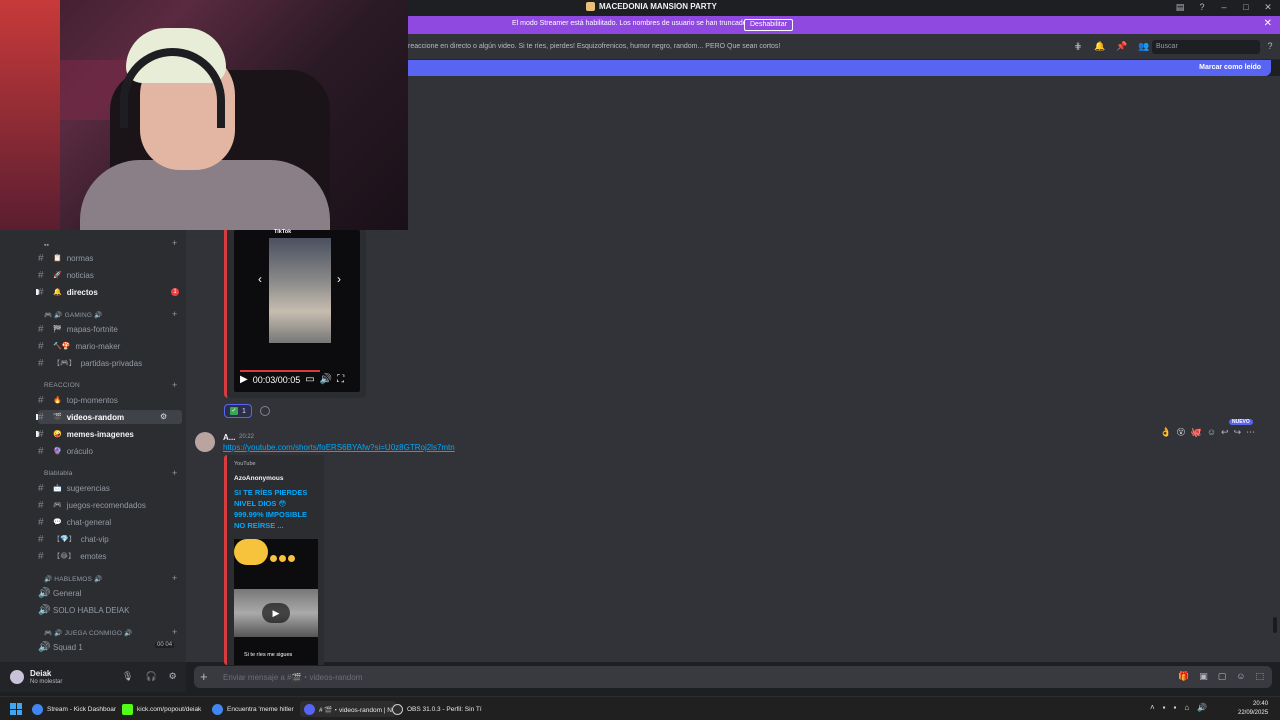 Image resolution: width=1280 pixels, height=720 pixels. What do you see at coordinates (1270, 46) in the screenshot?
I see `help-circle-icon: ?` at bounding box center [1270, 46].